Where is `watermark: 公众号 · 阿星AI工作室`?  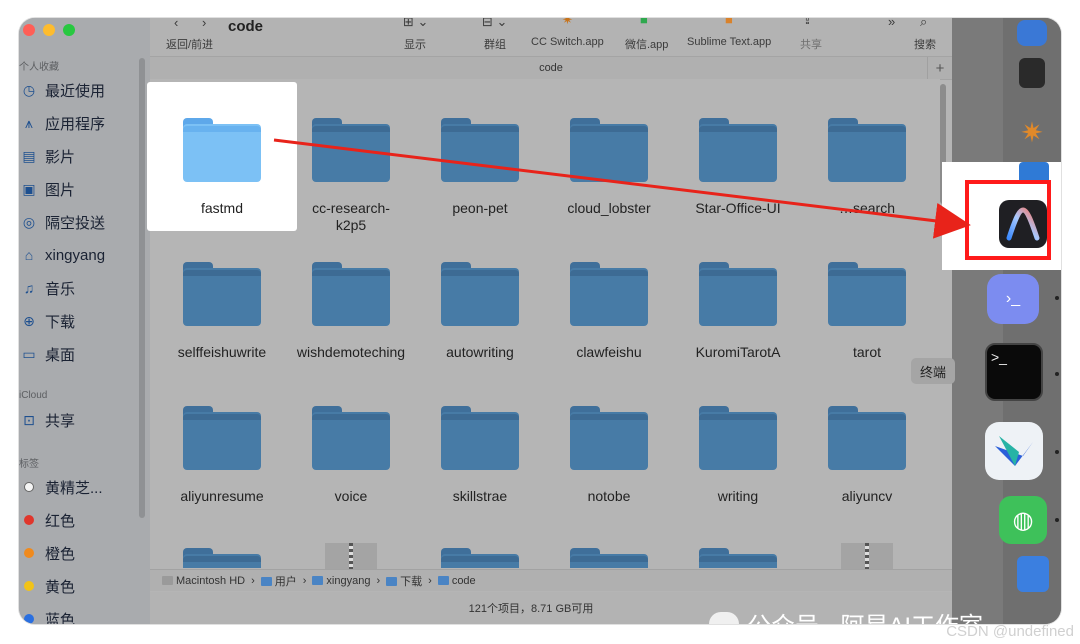
watermark: 公众号 · 阿星AI工作室 is located at coordinates (846, 615).